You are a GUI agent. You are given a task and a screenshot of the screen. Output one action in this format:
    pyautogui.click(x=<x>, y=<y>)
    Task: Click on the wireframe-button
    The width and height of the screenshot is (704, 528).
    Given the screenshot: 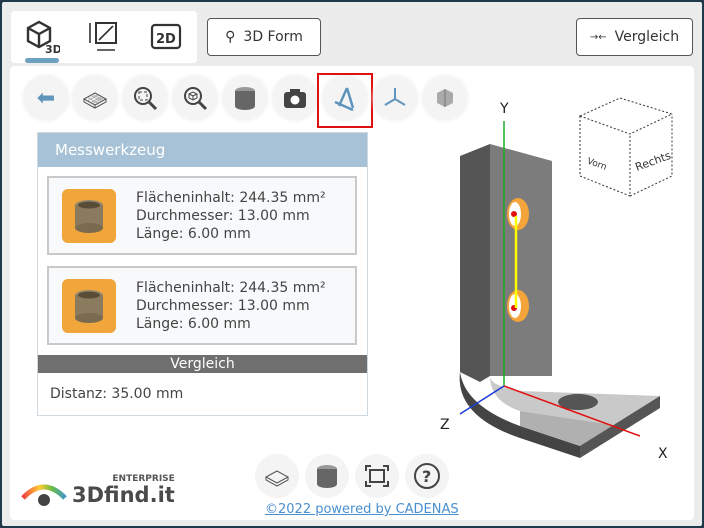 What is the action you would take?
    pyautogui.click(x=95, y=98)
    